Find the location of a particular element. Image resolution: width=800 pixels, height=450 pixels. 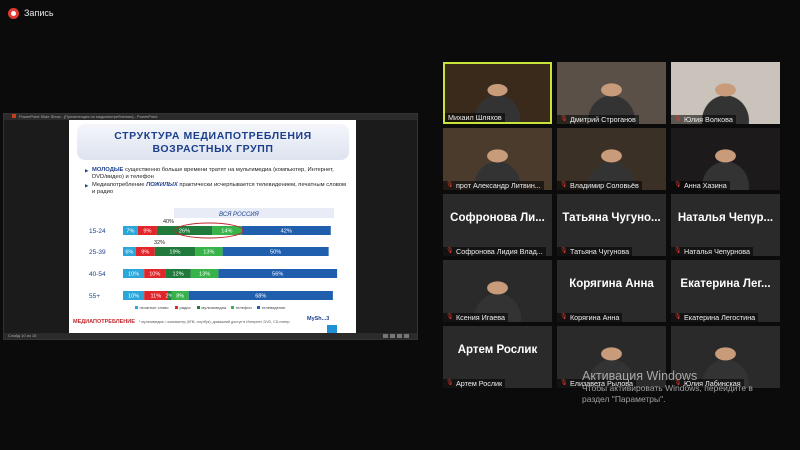

participant-name: Юлия Волкова is located at coordinates (708, 119).